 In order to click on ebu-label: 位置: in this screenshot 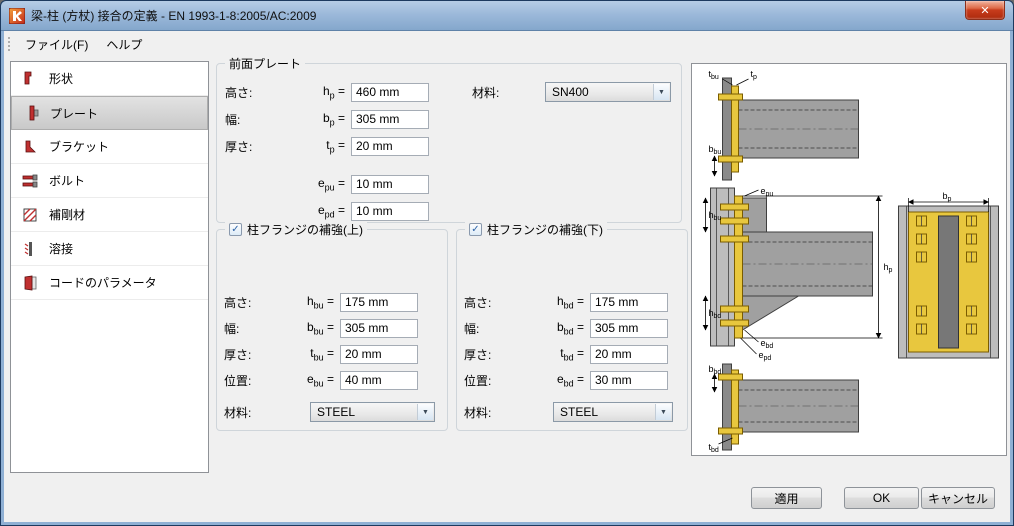, I will do `click(238, 380)`.